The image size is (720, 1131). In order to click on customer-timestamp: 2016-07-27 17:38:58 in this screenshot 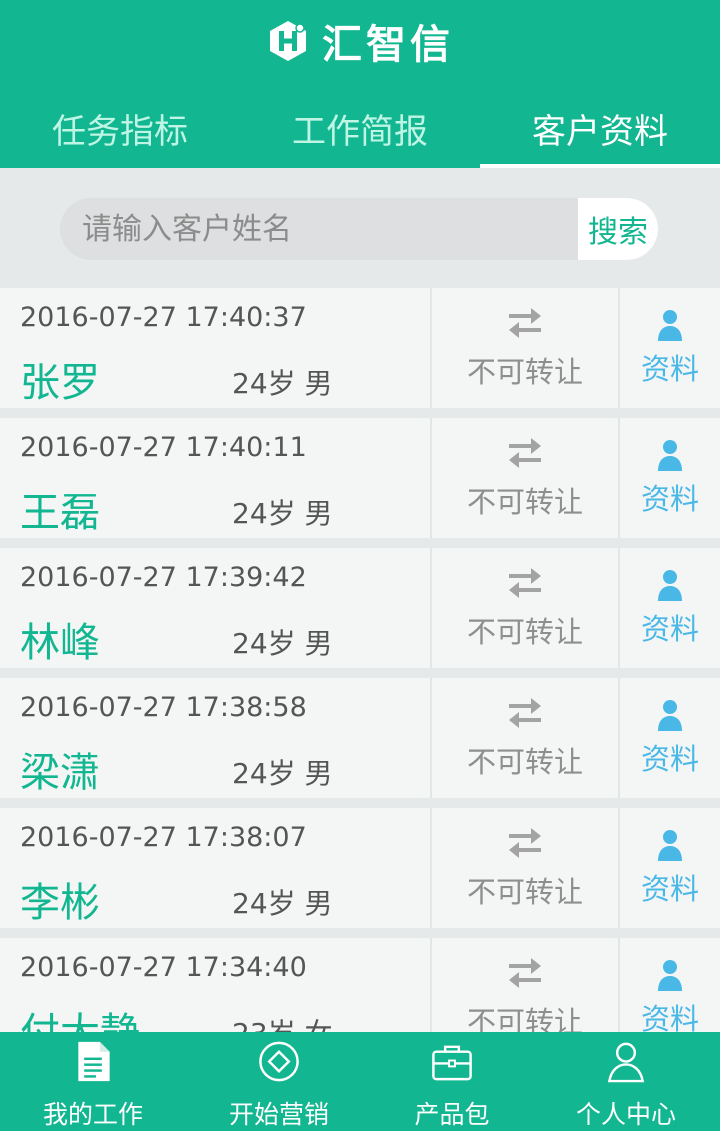, I will do `click(163, 707)`.